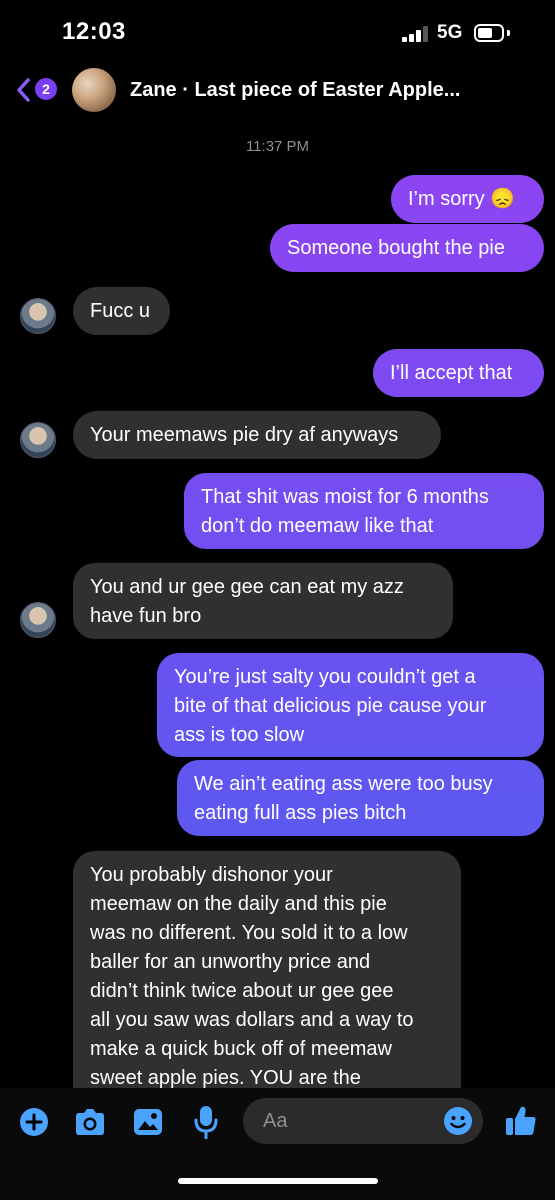 This screenshot has height=1200, width=555. Describe the element at coordinates (94, 90) in the screenshot. I see `group-avatar` at that location.